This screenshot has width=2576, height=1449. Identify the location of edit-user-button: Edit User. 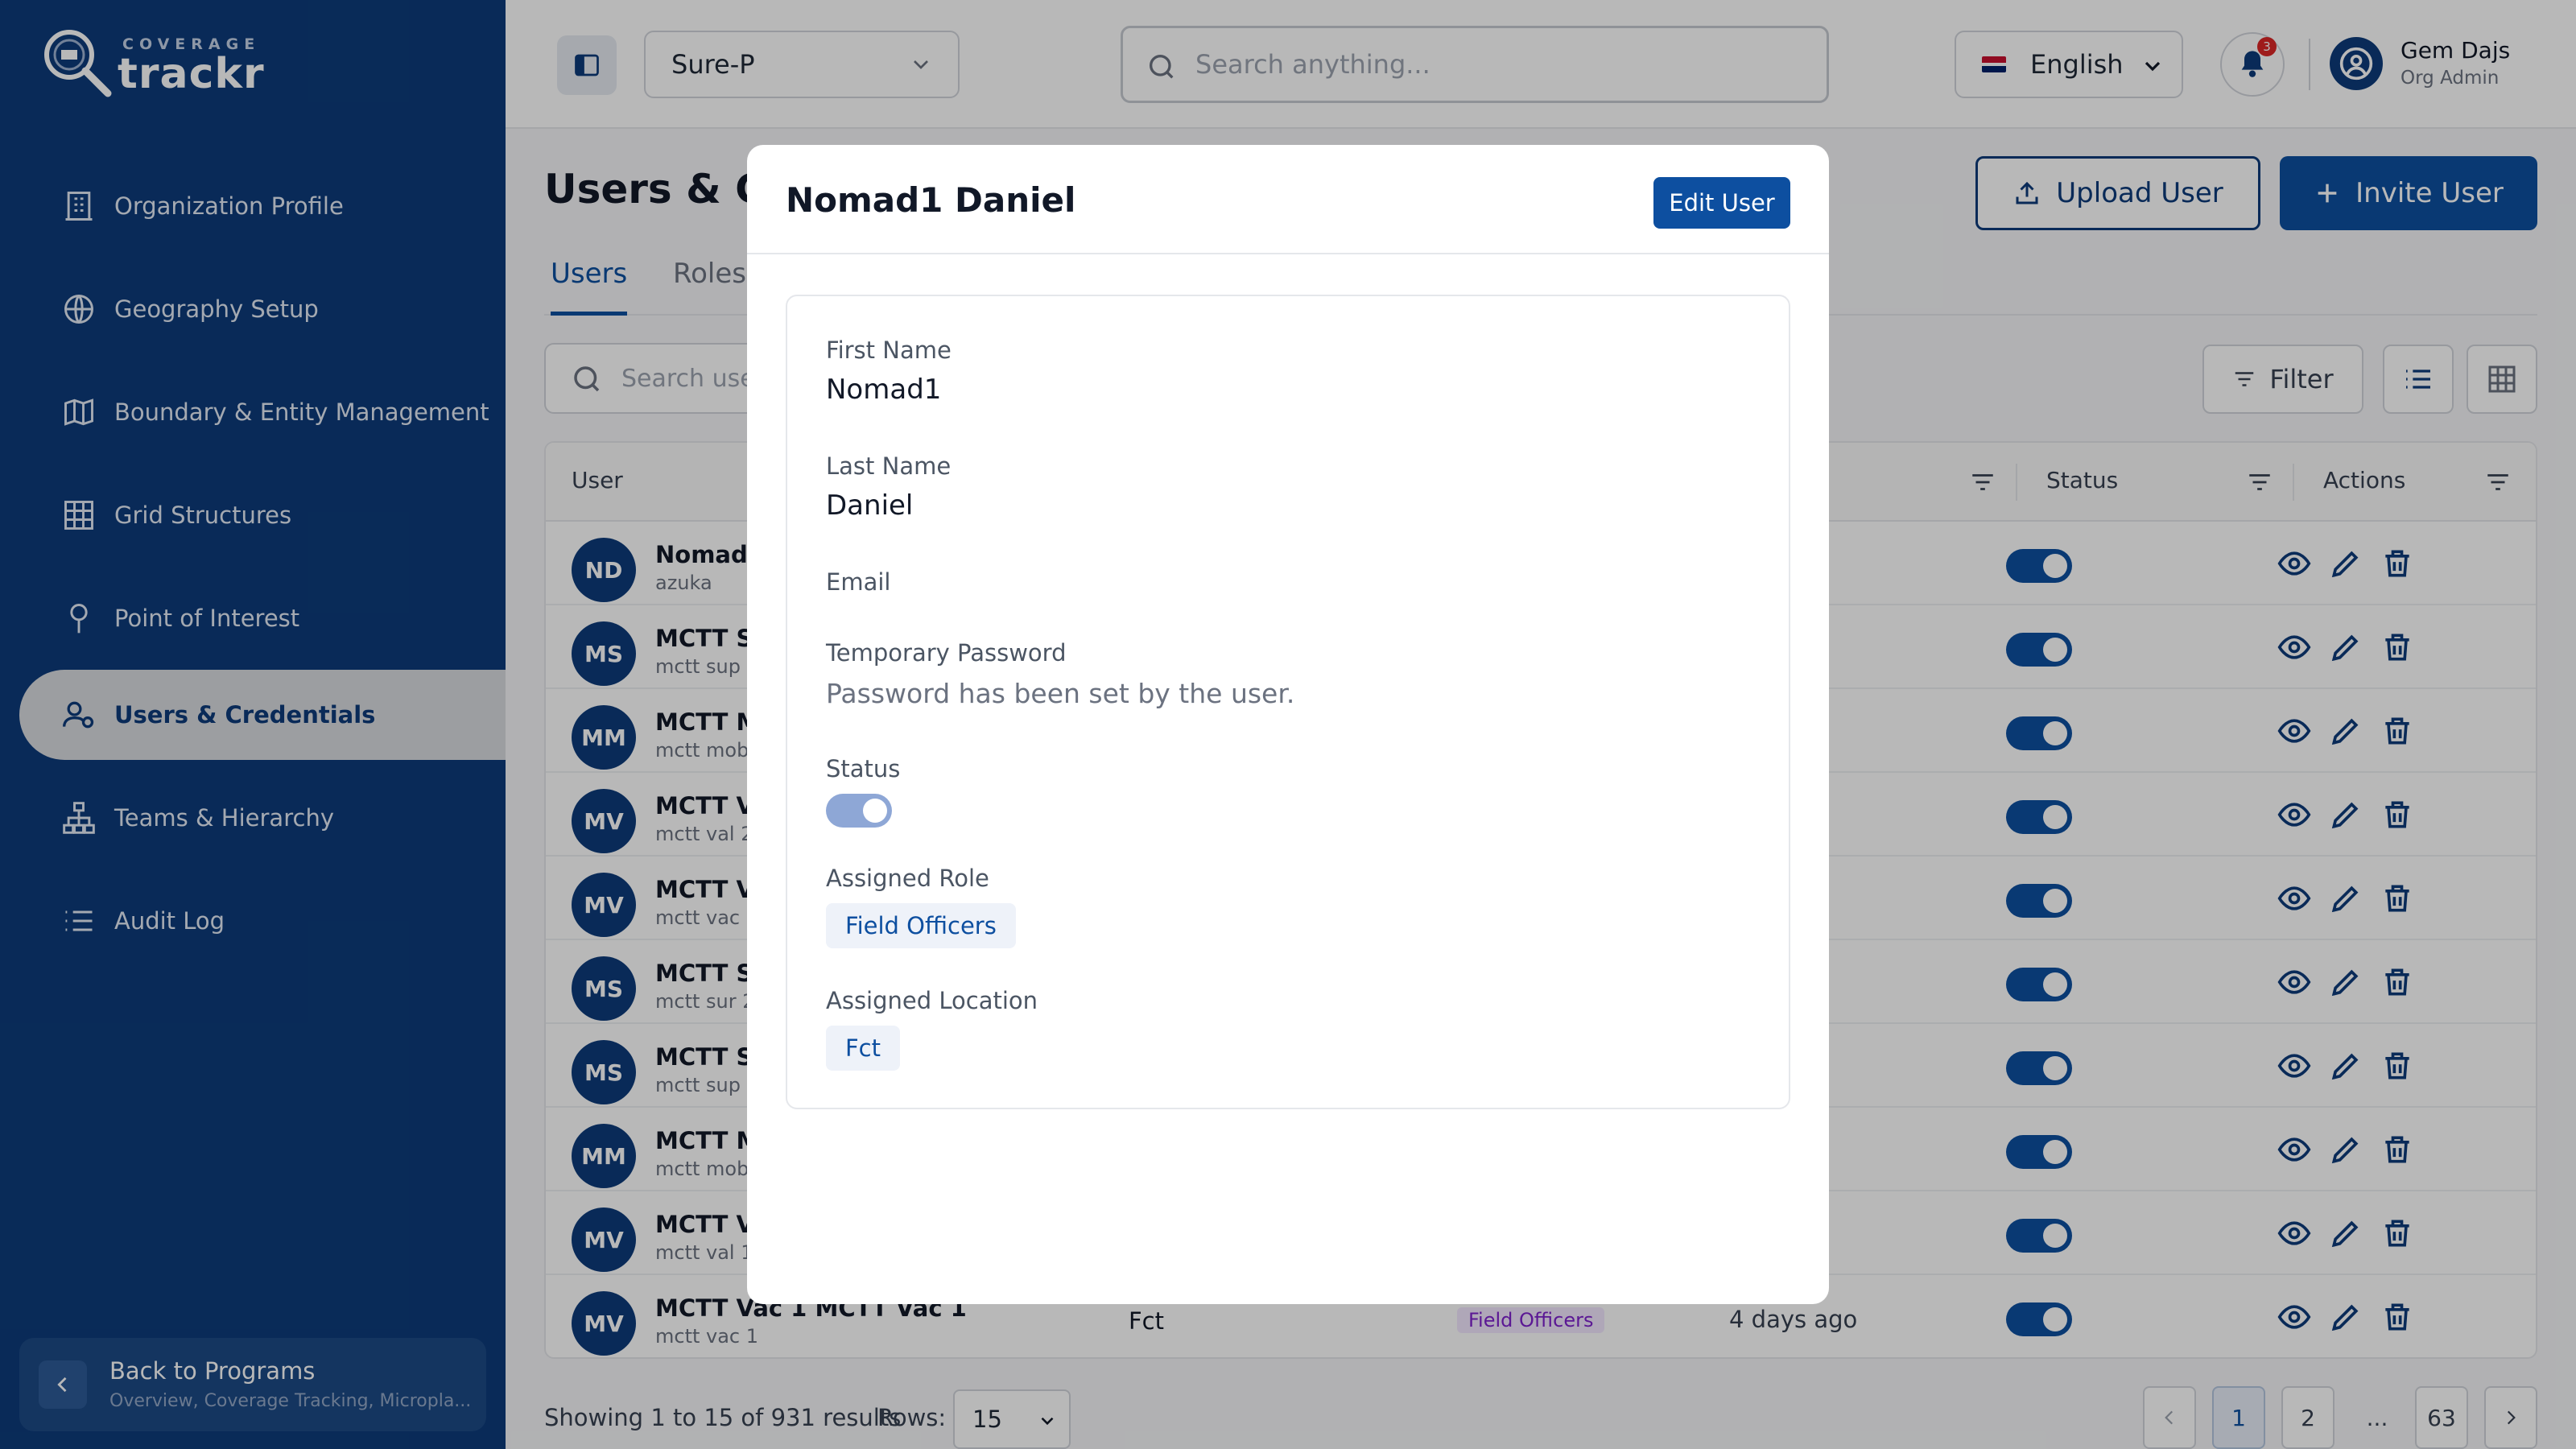
(1721, 203).